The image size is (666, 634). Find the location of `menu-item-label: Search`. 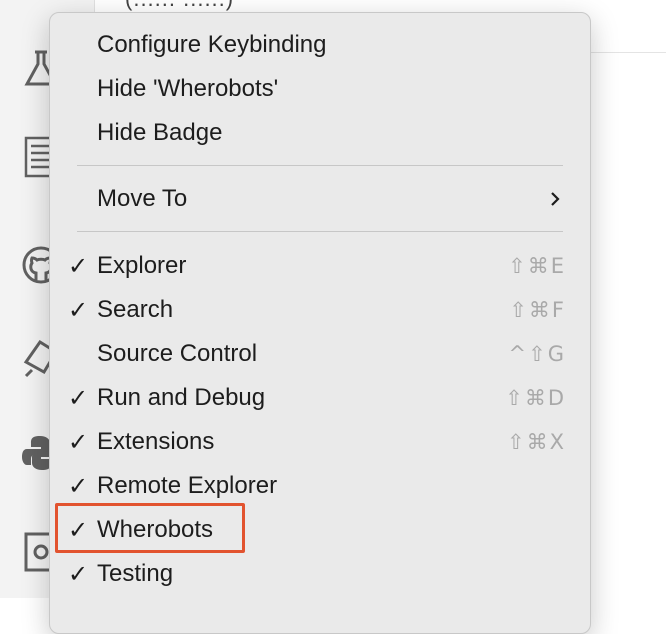

menu-item-label: Search is located at coordinates (135, 309).